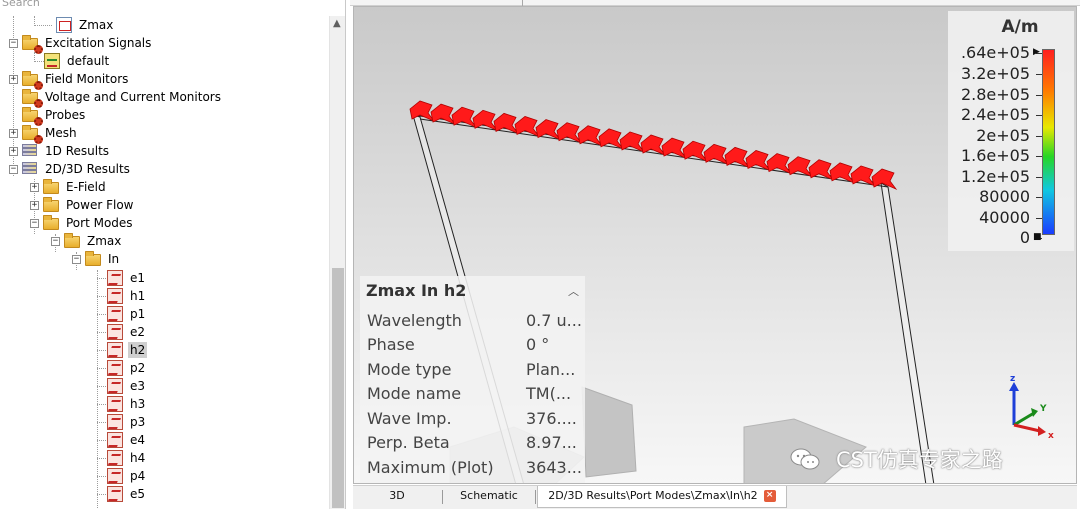 The height and width of the screenshot is (509, 1080). Describe the element at coordinates (89, 205) in the screenshot. I see `tree-item-power-flow: Power Flow` at that location.